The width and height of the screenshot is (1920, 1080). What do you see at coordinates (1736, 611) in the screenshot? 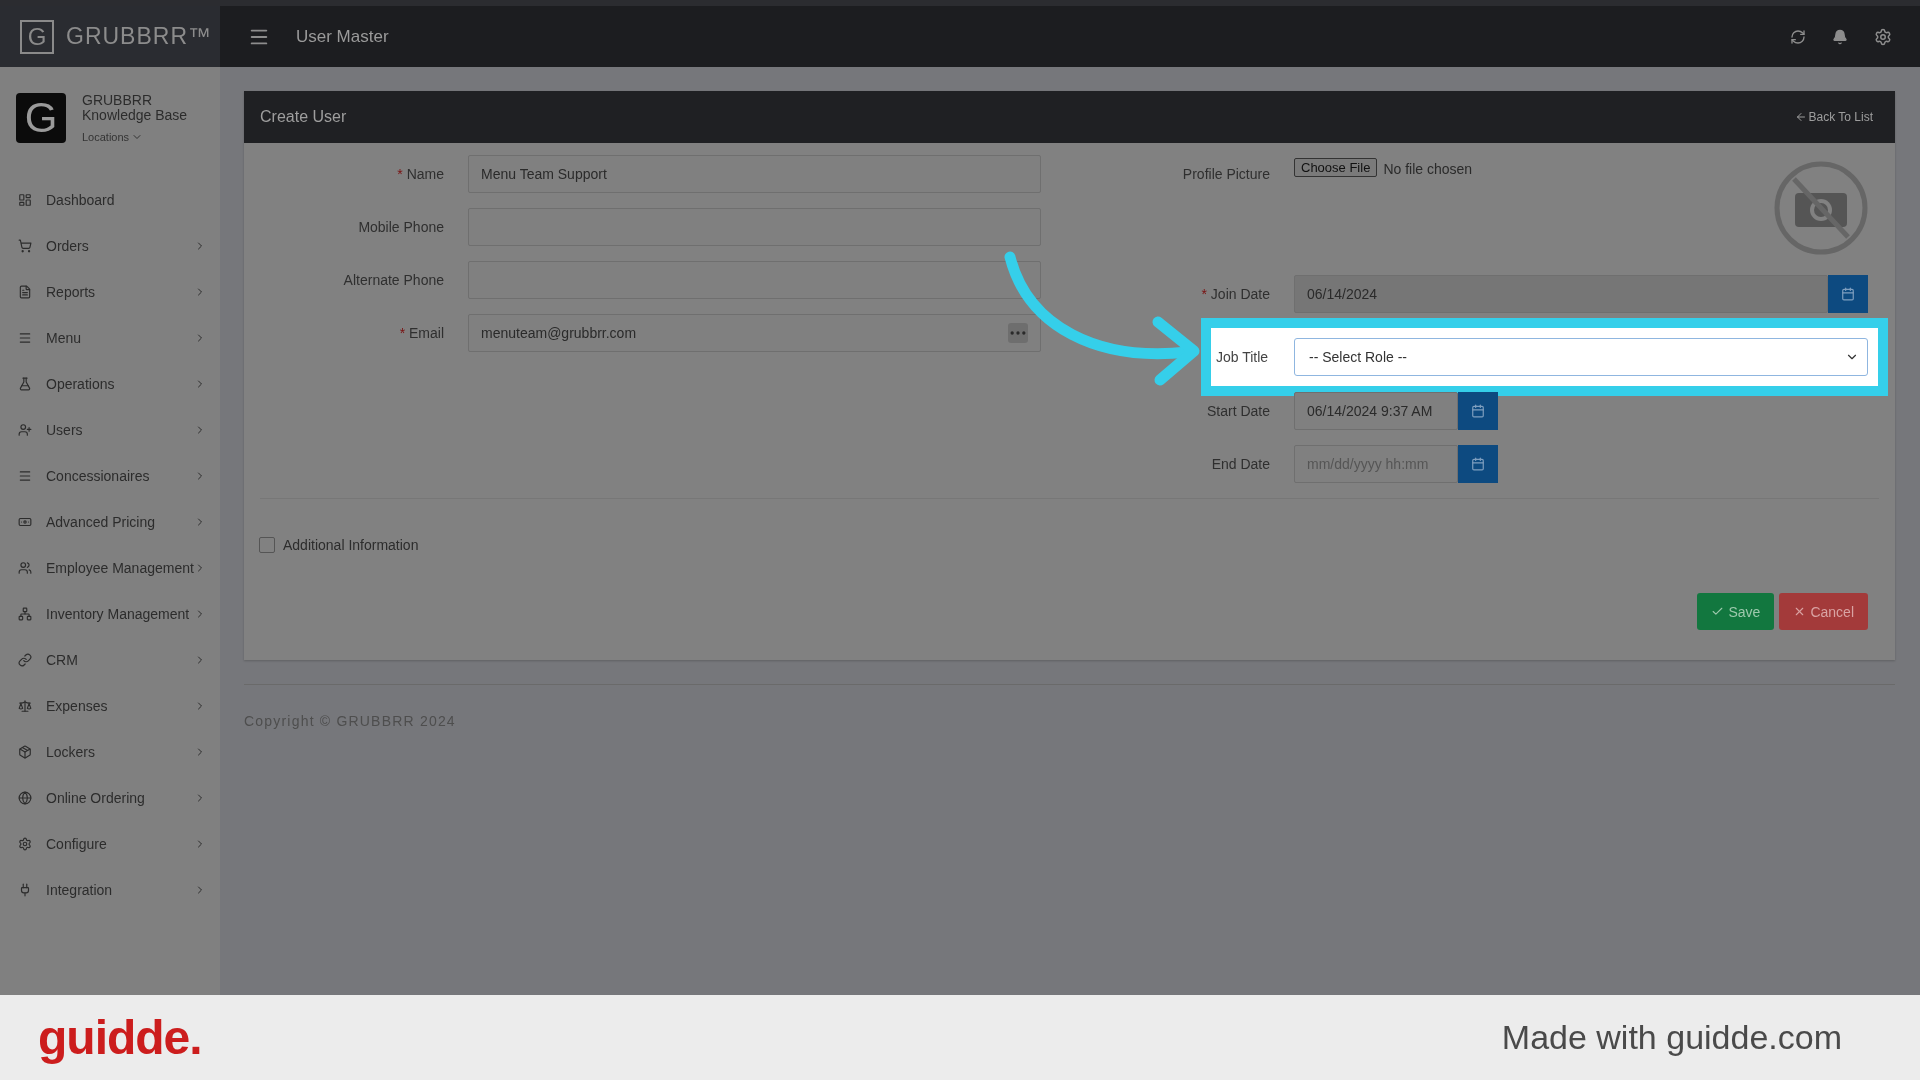
I see `save-button: Save` at bounding box center [1736, 611].